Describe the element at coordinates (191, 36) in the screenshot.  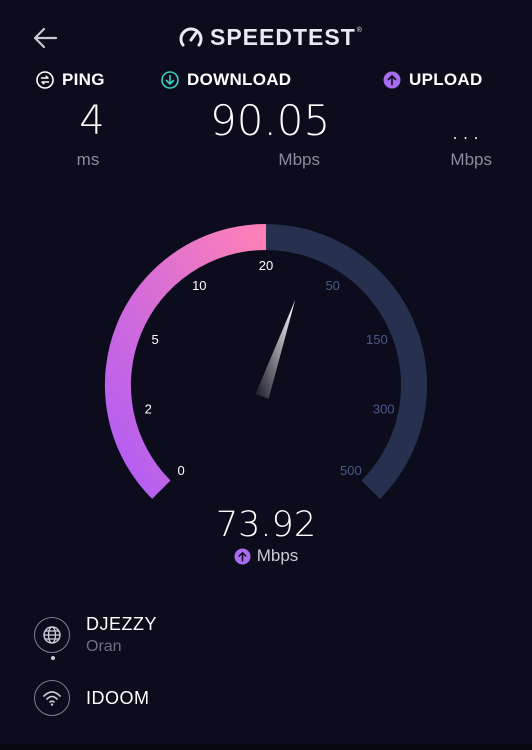
I see `speedometer-icon` at that location.